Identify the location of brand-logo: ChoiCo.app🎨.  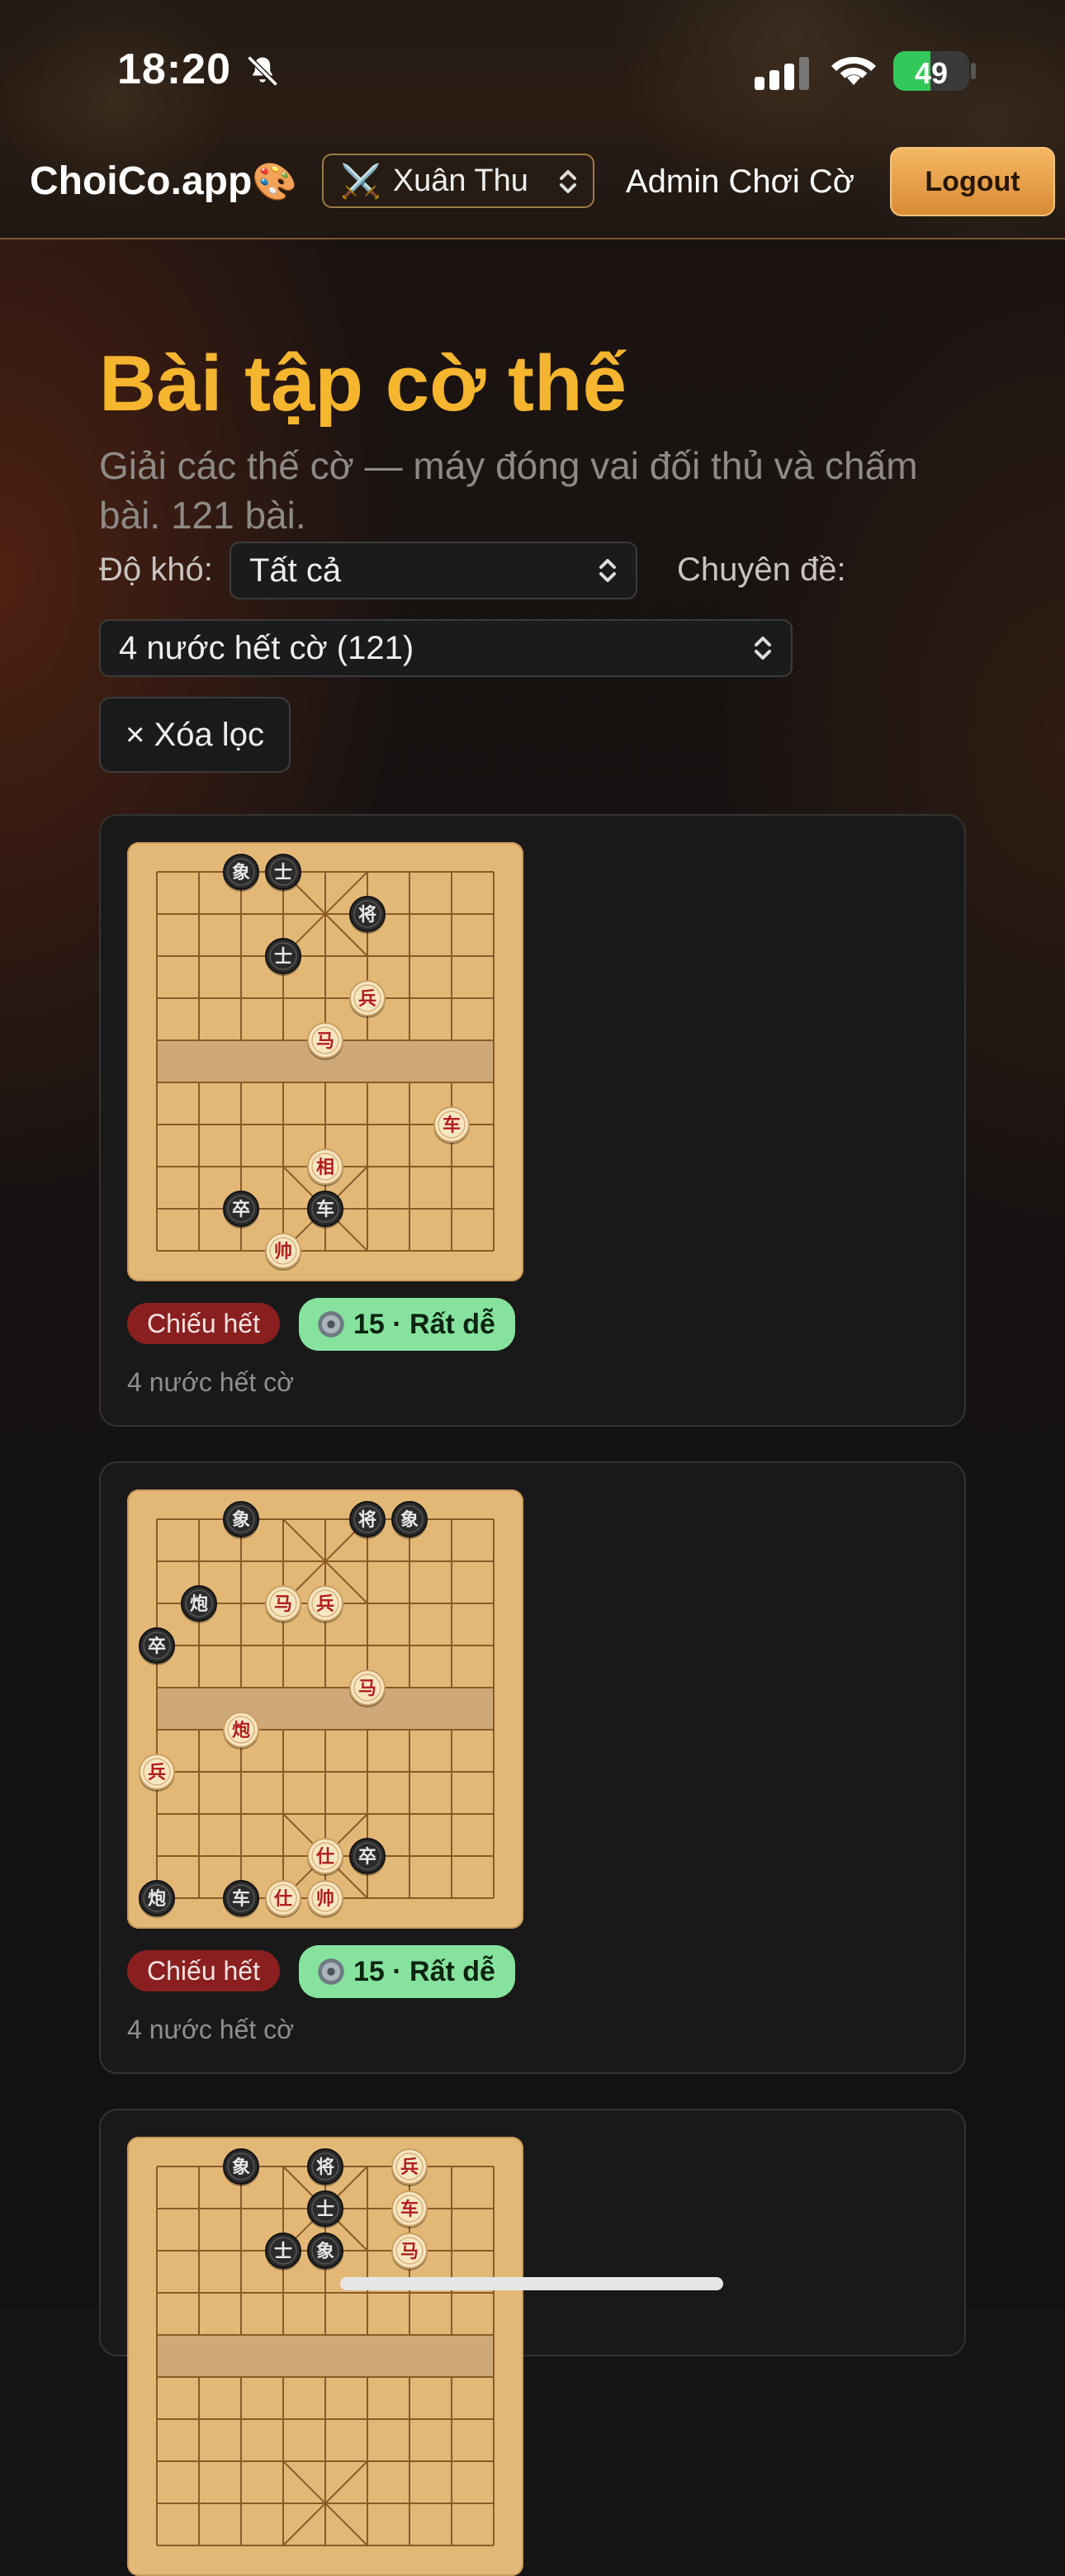
(163, 181).